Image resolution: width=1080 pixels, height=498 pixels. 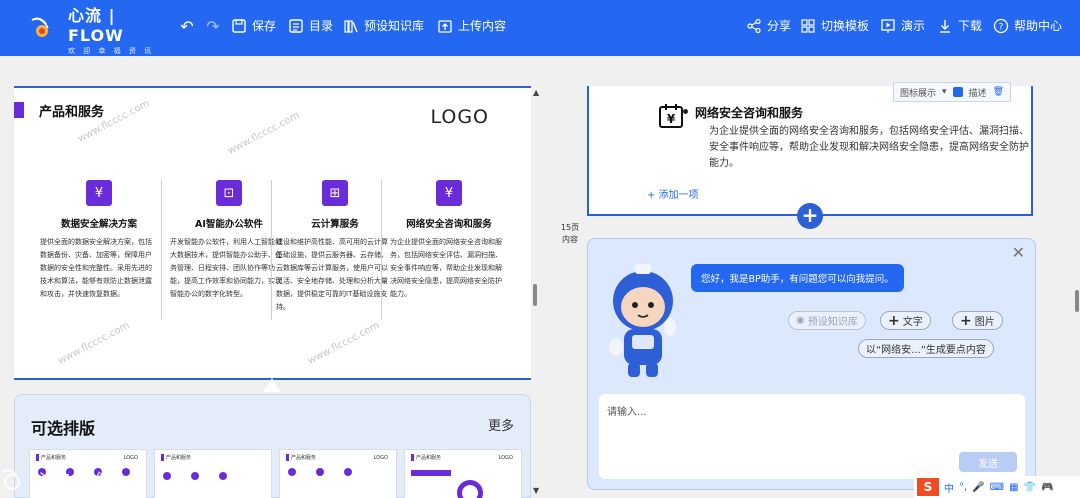 What do you see at coordinates (445, 26) in the screenshot?
I see `upload-icon` at bounding box center [445, 26].